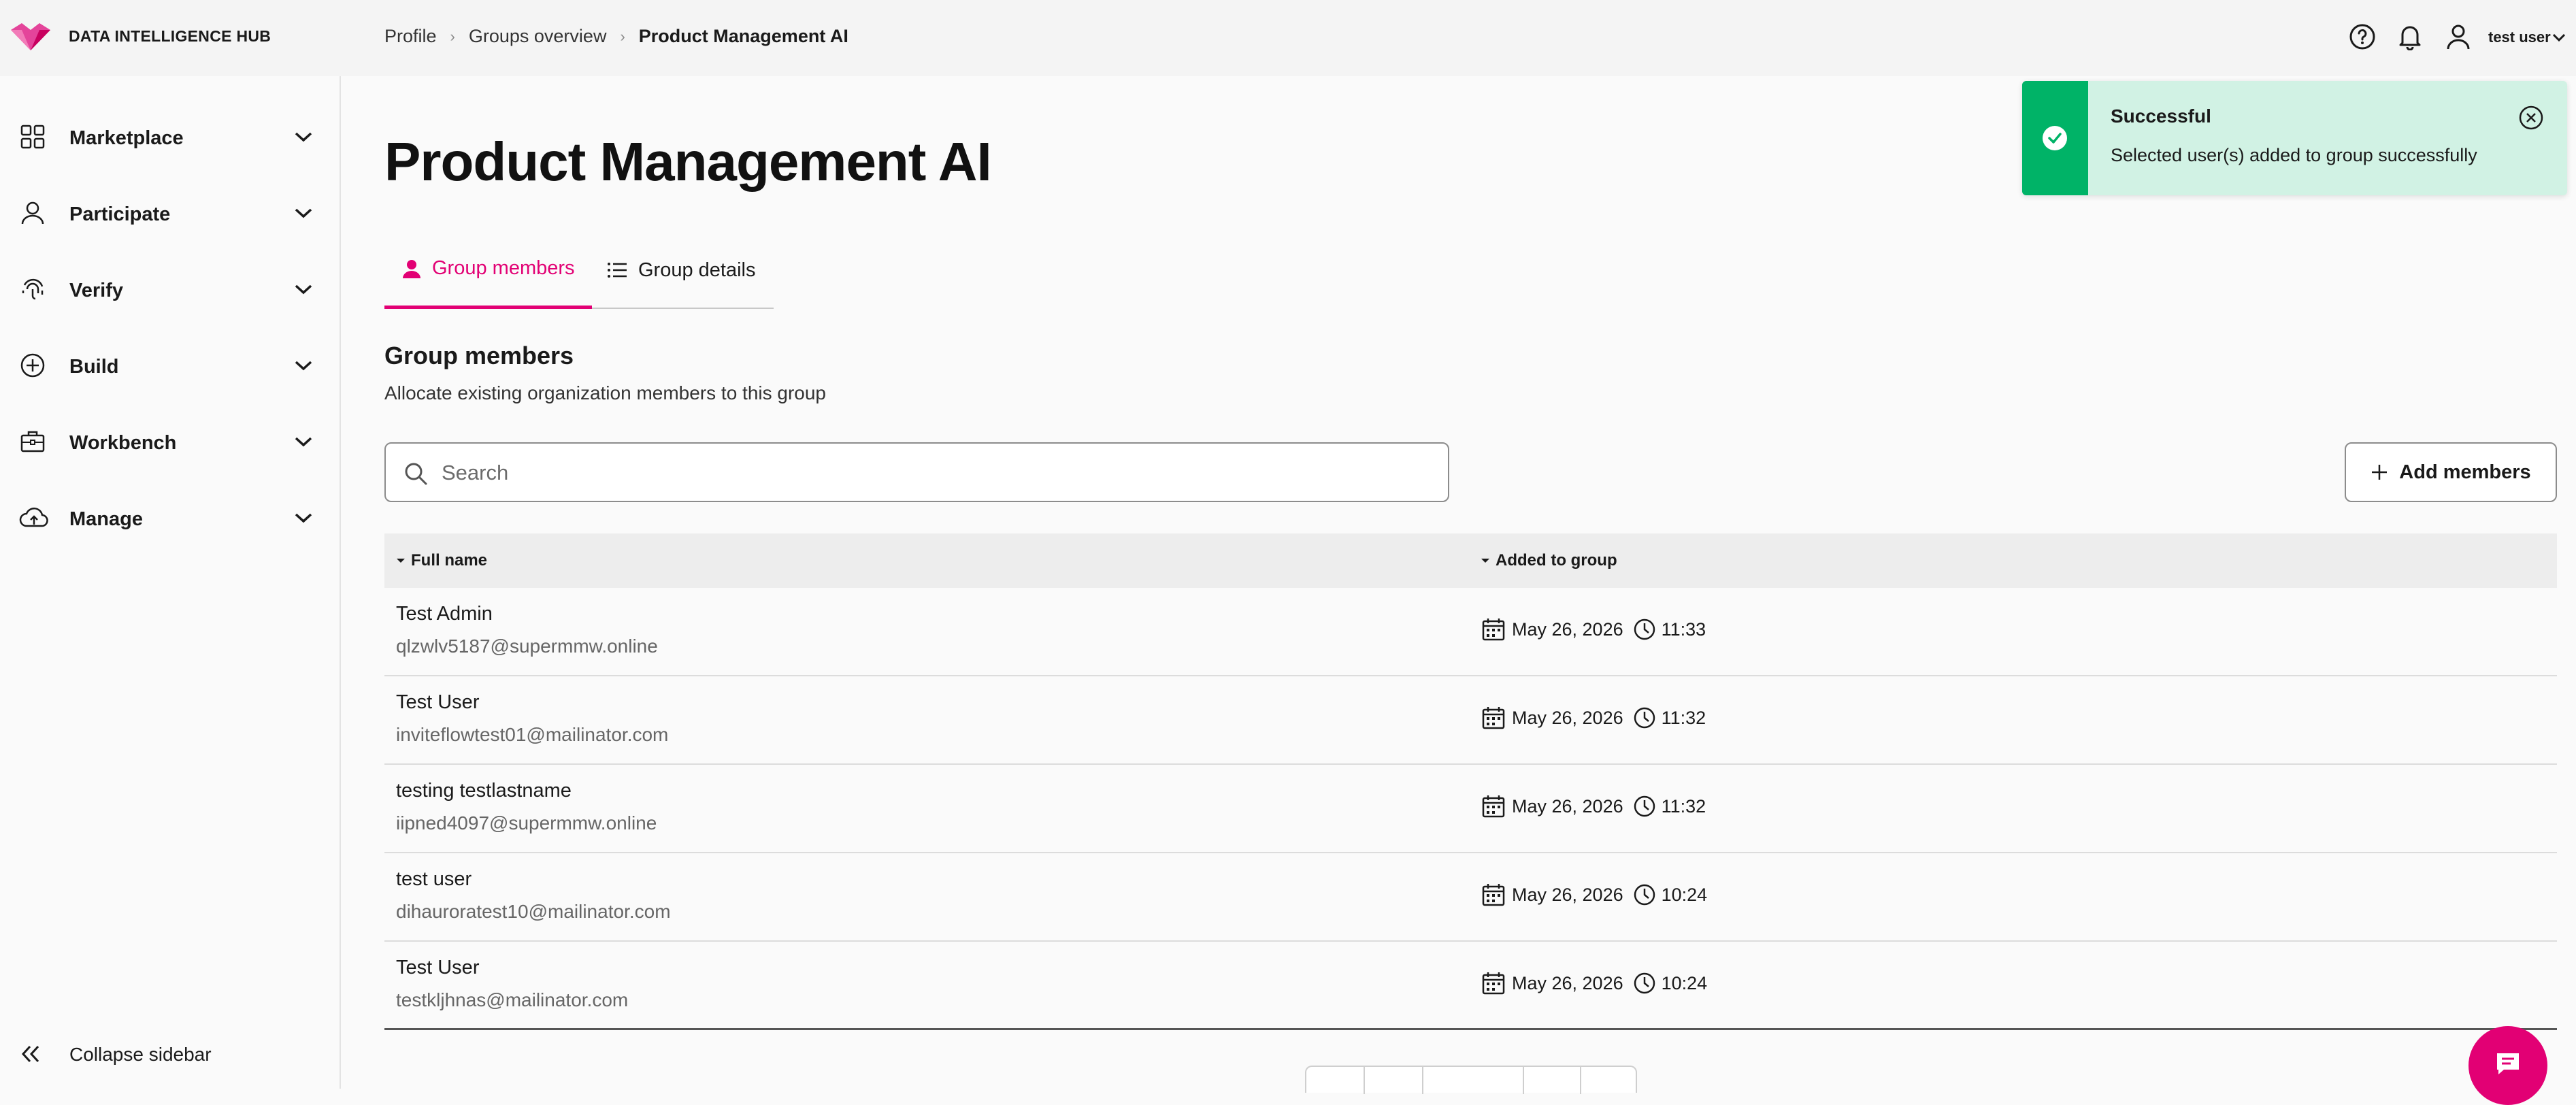 This screenshot has height=1105, width=2576. What do you see at coordinates (533, 911) in the screenshot?
I see `member-email: dihauroratest10@mailinator.com` at bounding box center [533, 911].